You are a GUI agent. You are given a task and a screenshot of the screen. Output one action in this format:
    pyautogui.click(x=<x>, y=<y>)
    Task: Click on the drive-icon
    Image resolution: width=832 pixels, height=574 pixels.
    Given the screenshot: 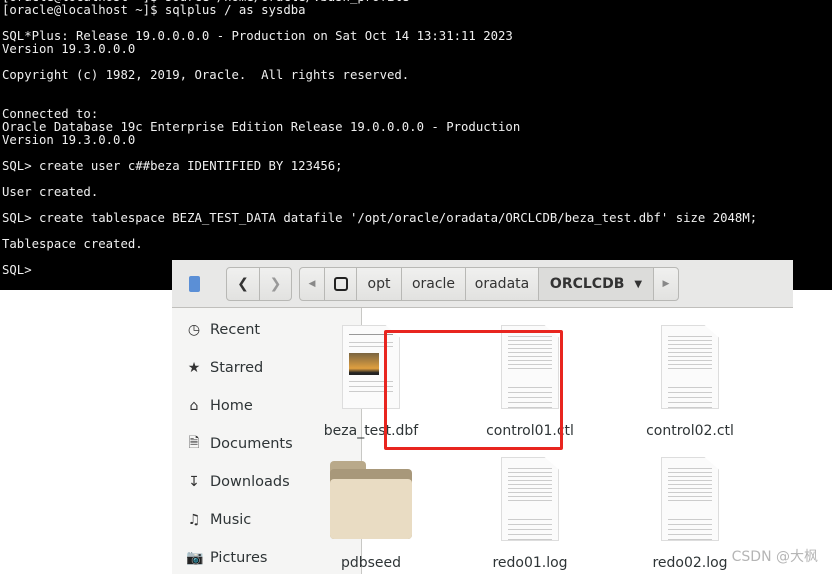 What is the action you would take?
    pyautogui.click(x=340, y=284)
    